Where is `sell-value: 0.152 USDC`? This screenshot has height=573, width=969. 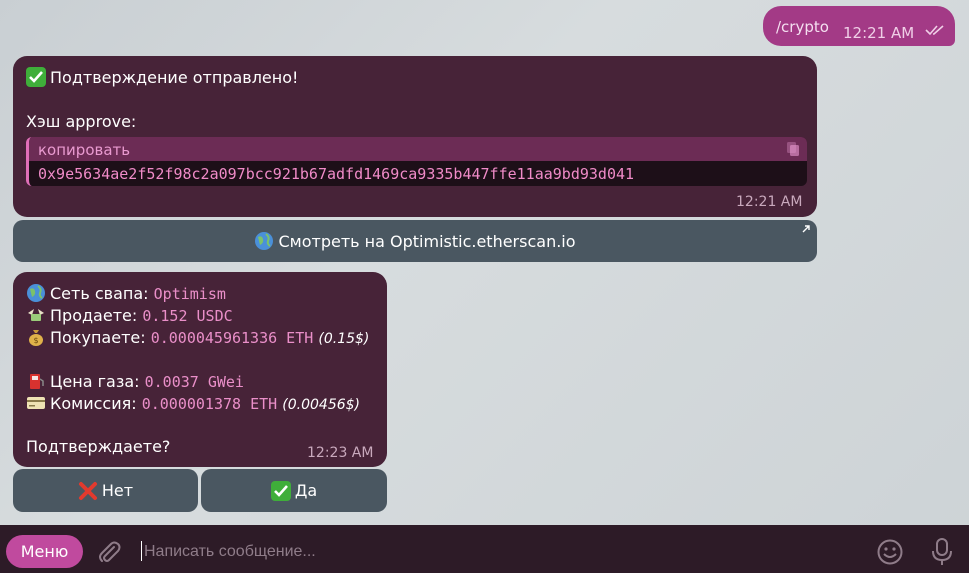
sell-value: 0.152 USDC is located at coordinates (187, 316).